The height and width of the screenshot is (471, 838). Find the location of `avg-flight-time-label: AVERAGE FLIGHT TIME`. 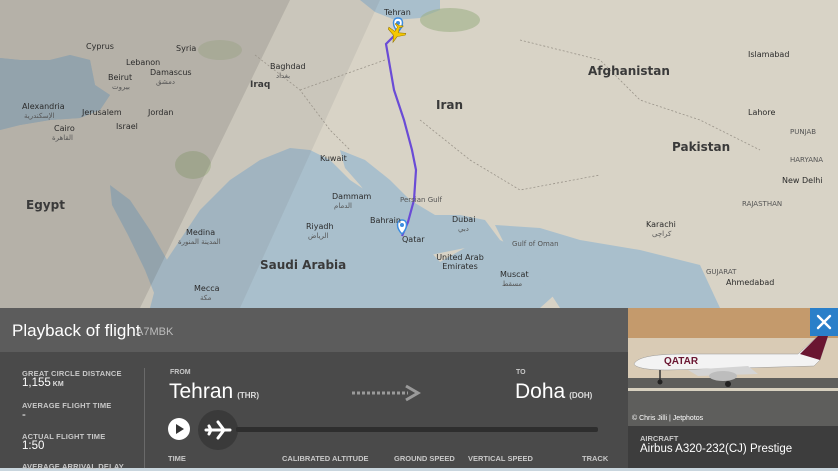

avg-flight-time-label: AVERAGE FLIGHT TIME is located at coordinates (67, 405).